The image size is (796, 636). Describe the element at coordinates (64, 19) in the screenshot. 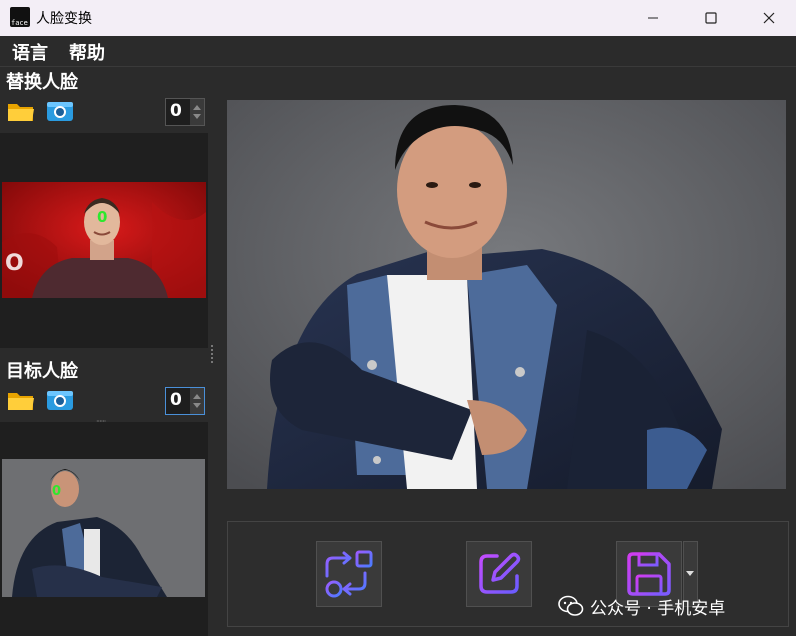

I see `window-title: 人脸变换` at that location.